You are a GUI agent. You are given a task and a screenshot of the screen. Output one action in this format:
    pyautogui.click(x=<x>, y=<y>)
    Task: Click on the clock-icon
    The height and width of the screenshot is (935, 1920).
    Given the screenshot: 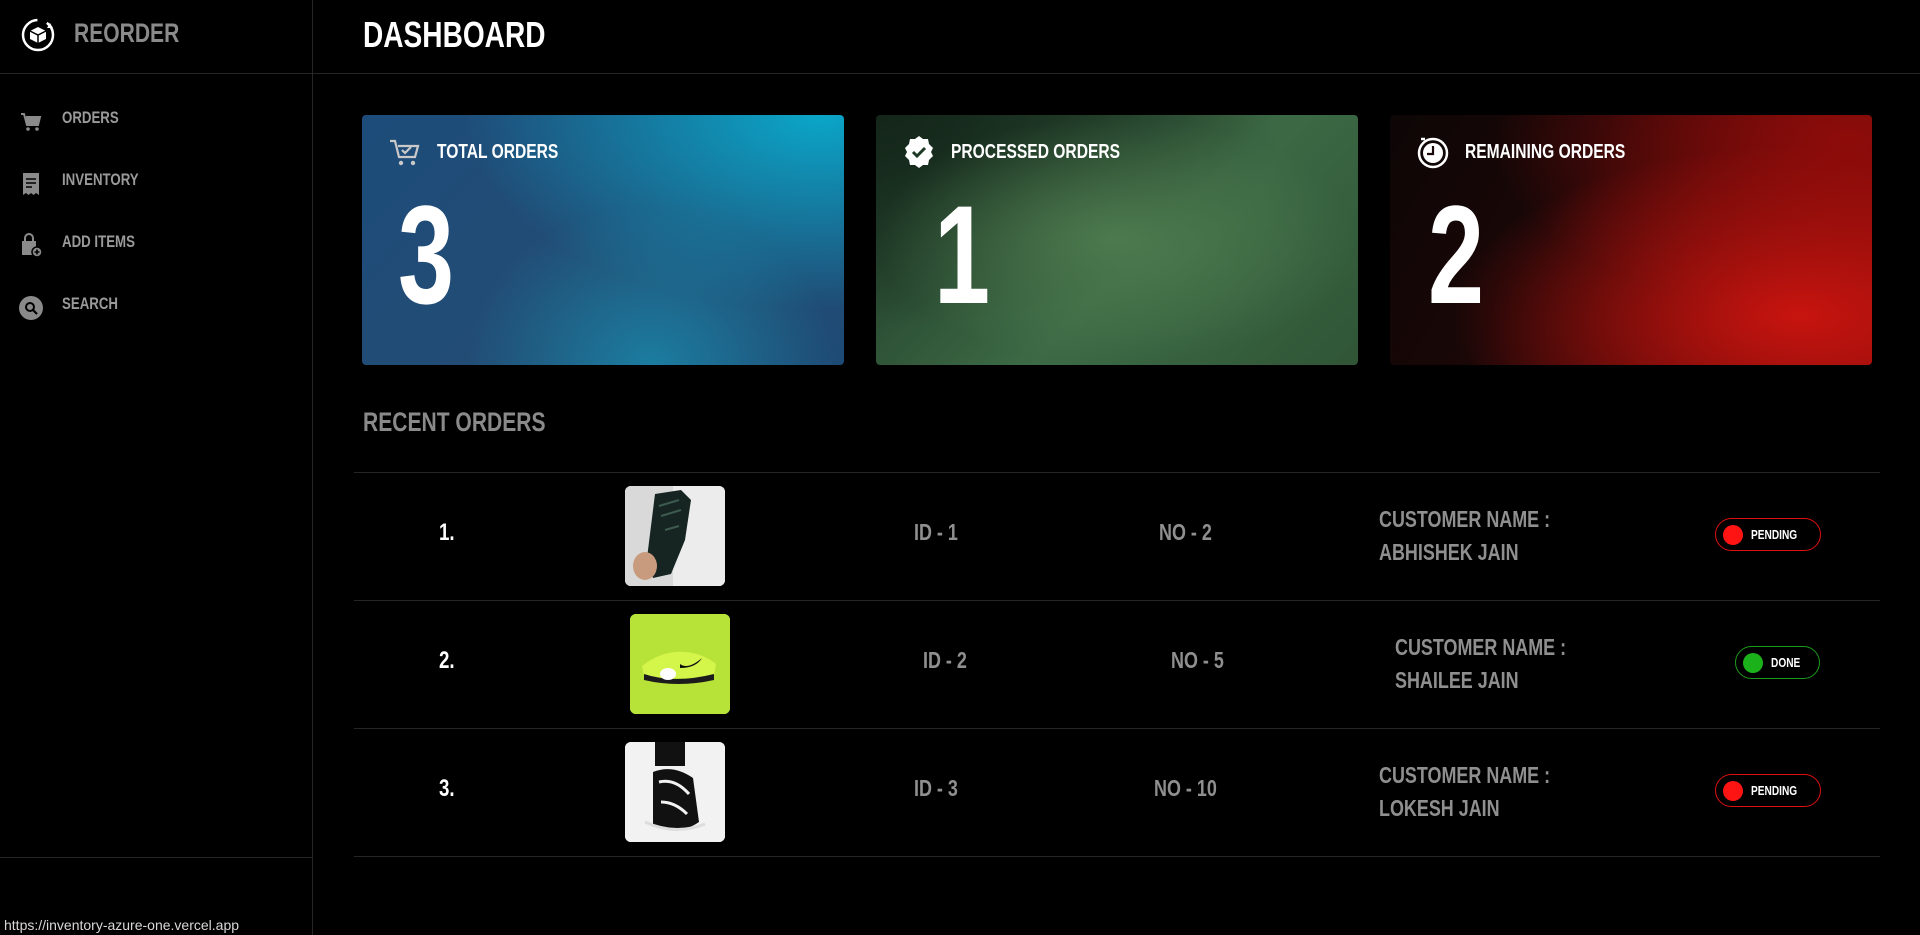 What is the action you would take?
    pyautogui.click(x=1433, y=153)
    